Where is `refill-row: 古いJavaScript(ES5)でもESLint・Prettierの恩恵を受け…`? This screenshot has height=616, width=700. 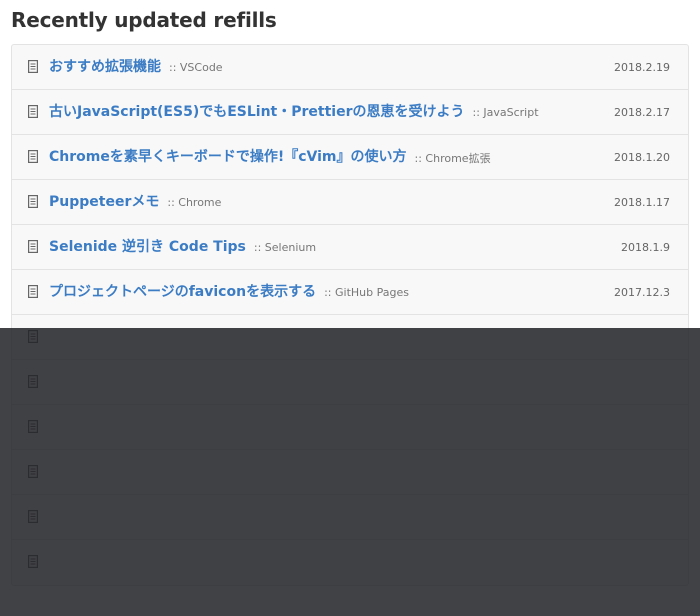
refill-row: 古いJavaScript(ES5)でもESLint・Prettierの恩恵を受け… is located at coordinates (350, 112).